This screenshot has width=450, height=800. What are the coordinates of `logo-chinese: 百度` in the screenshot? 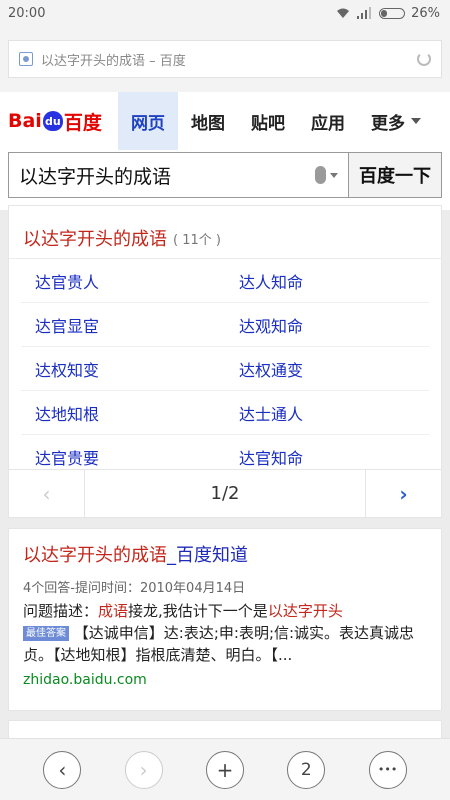 It's located at (82, 122).